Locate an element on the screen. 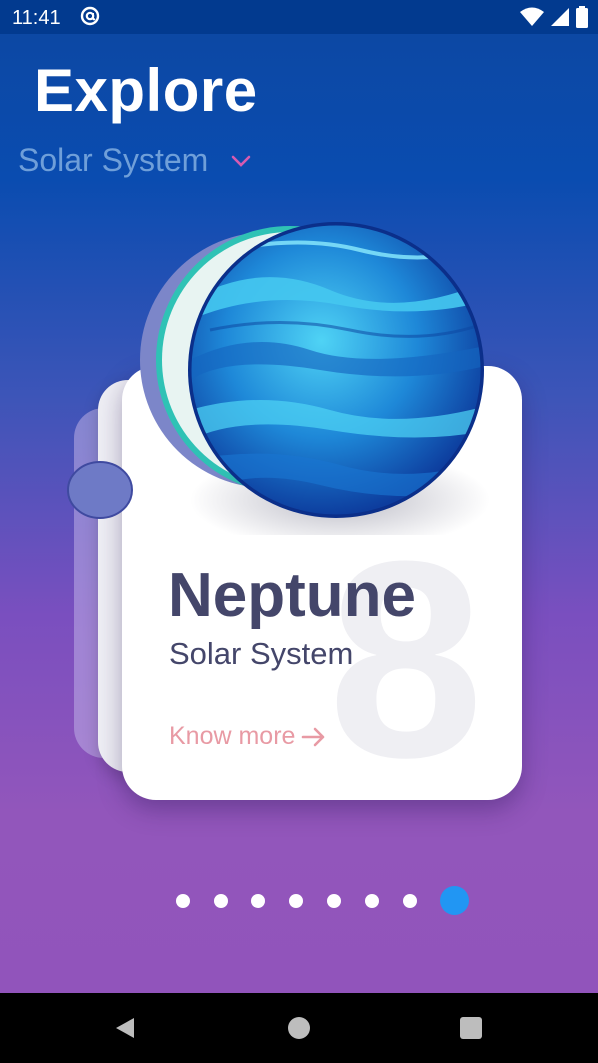  signal-icon is located at coordinates (560, 17).